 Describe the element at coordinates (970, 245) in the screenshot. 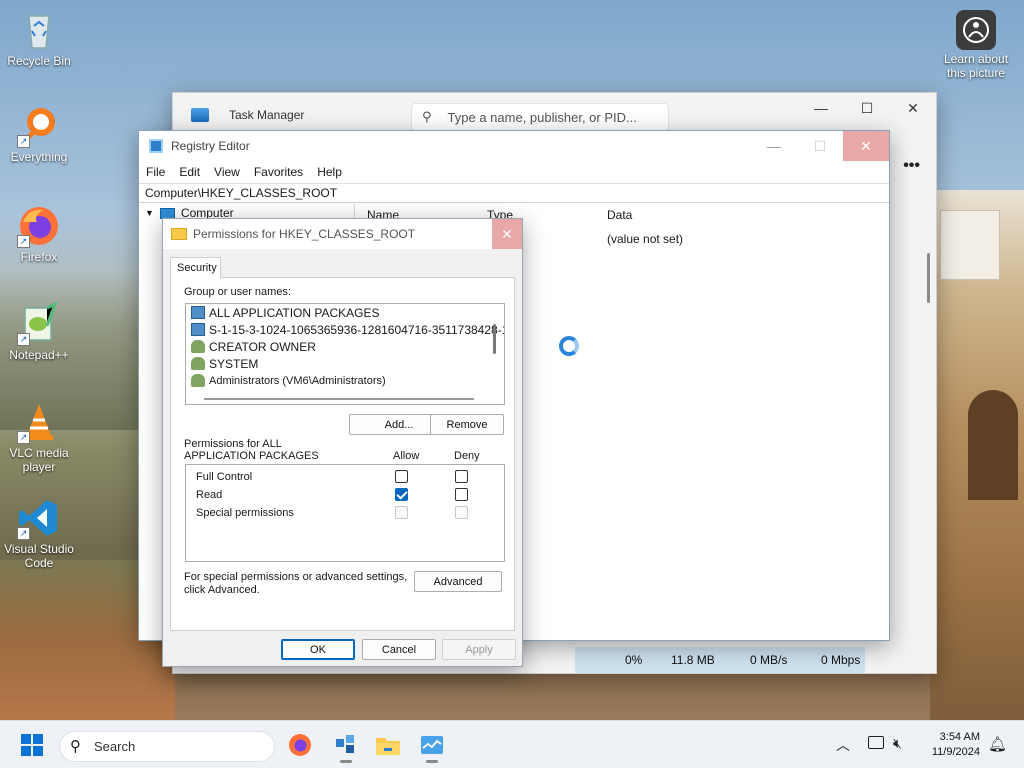

I see `wallpaper-building` at that location.